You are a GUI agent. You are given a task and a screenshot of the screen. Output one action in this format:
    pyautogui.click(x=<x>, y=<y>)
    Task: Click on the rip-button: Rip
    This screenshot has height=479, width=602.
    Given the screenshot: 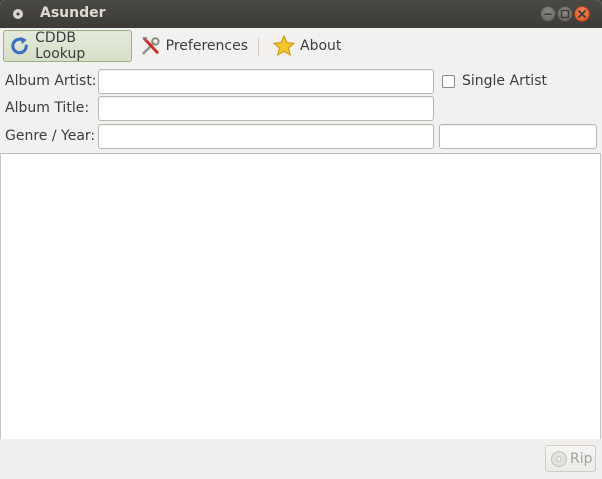 What is the action you would take?
    pyautogui.click(x=570, y=458)
    